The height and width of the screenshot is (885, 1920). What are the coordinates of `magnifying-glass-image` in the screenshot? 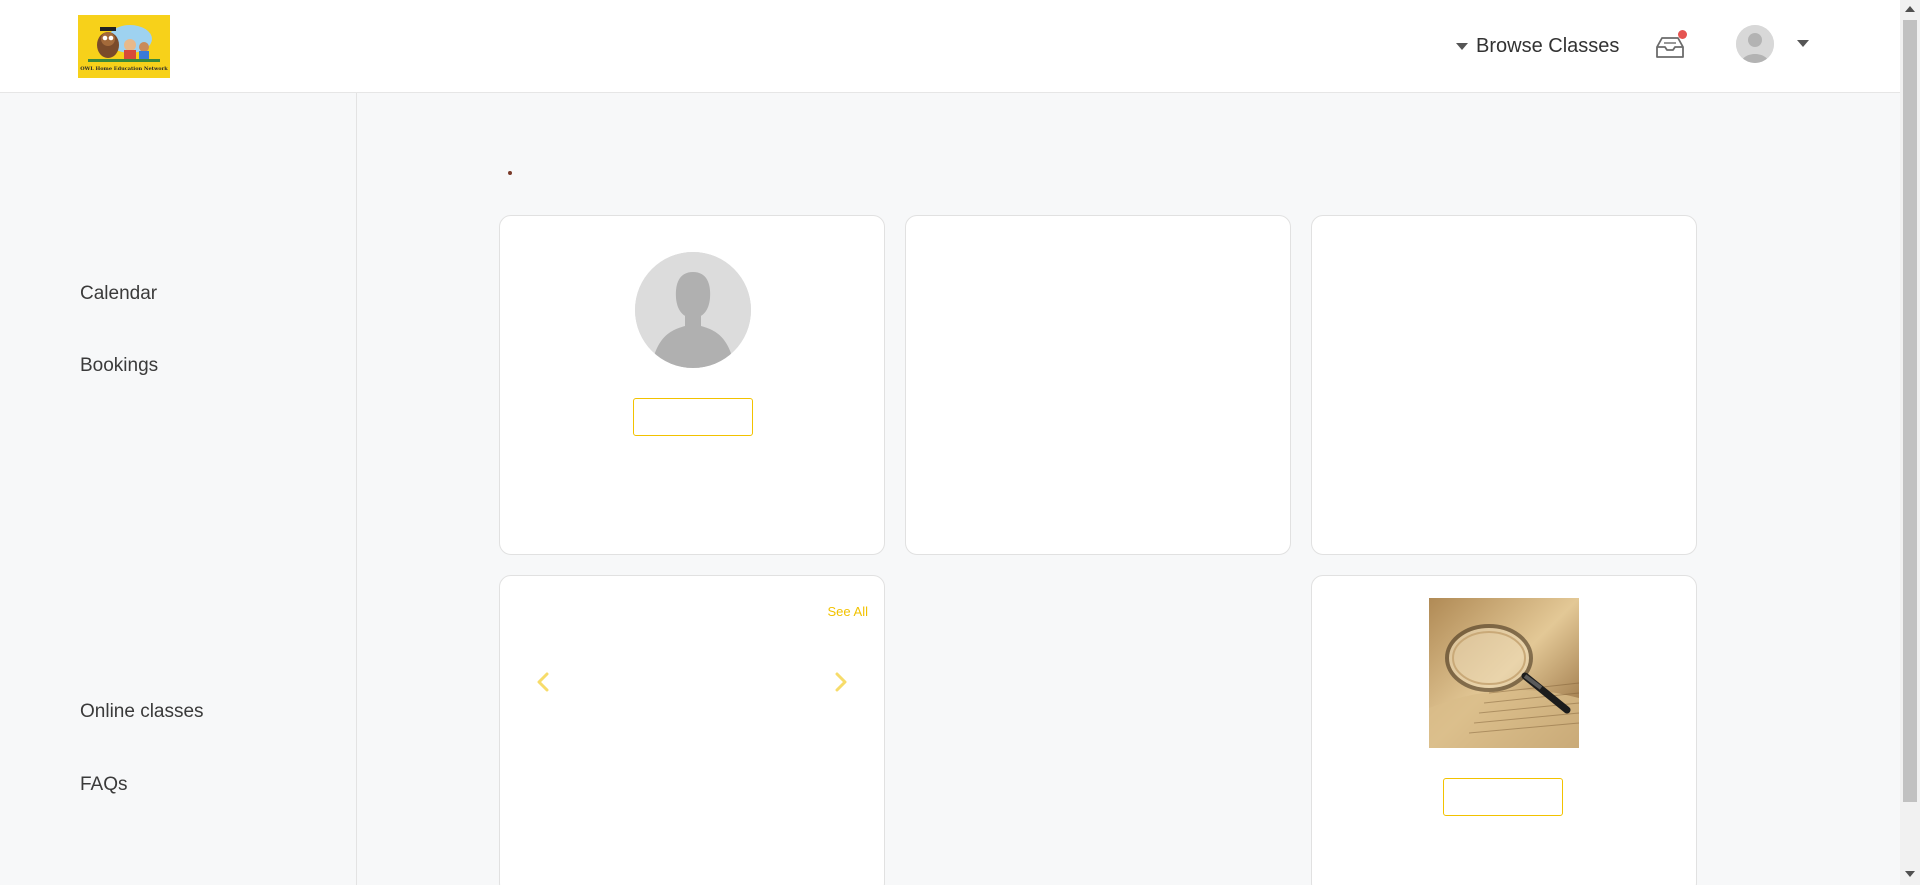 It's located at (1504, 673).